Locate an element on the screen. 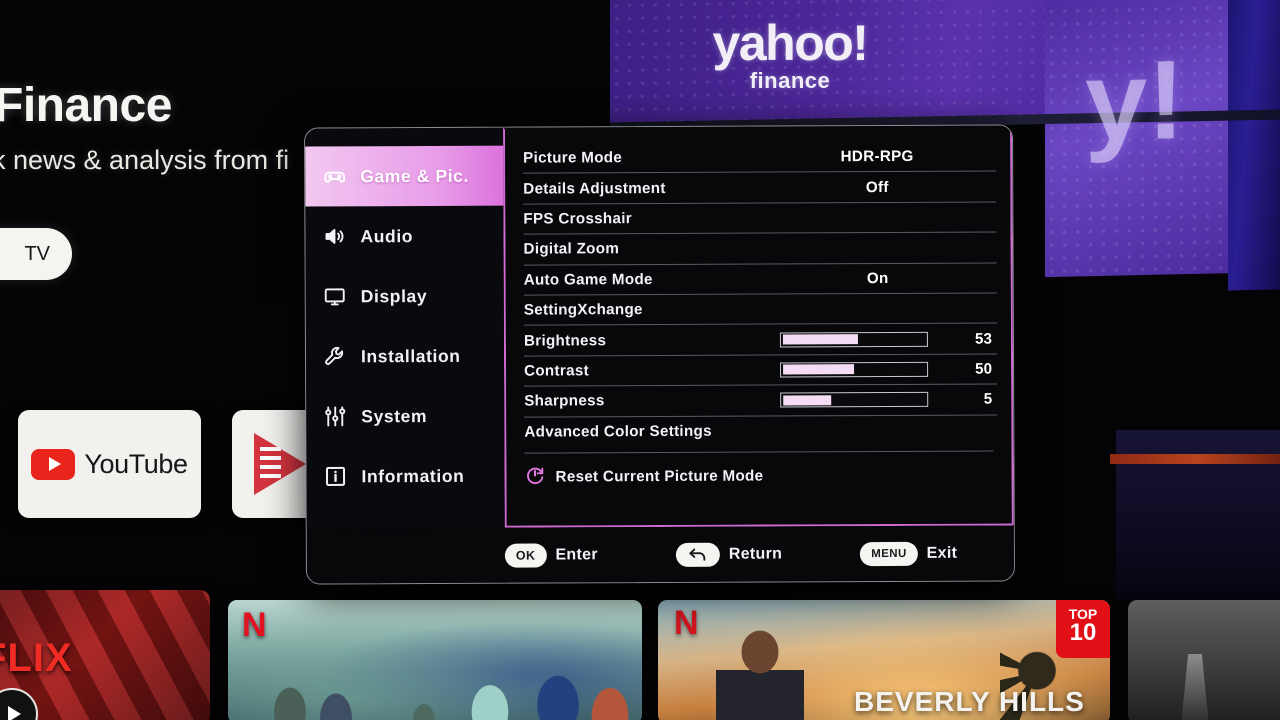  setting-label: Brightness is located at coordinates (565, 340).